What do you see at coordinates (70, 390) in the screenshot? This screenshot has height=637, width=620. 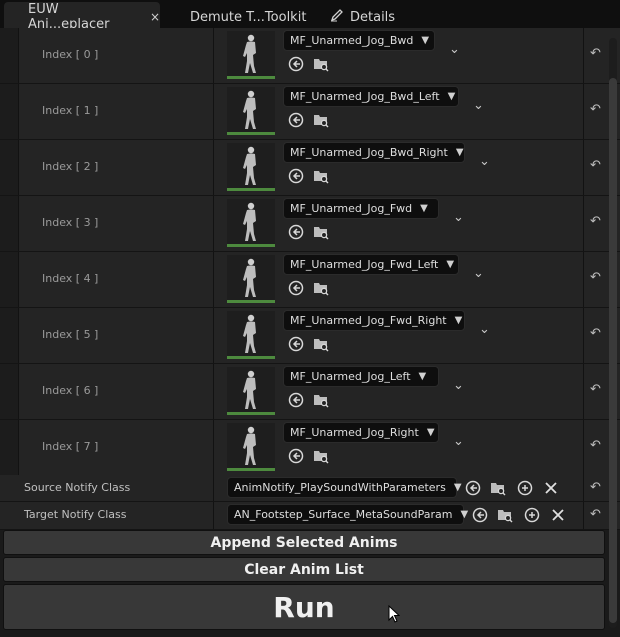 I see `index-label: Index [ 6 ]` at bounding box center [70, 390].